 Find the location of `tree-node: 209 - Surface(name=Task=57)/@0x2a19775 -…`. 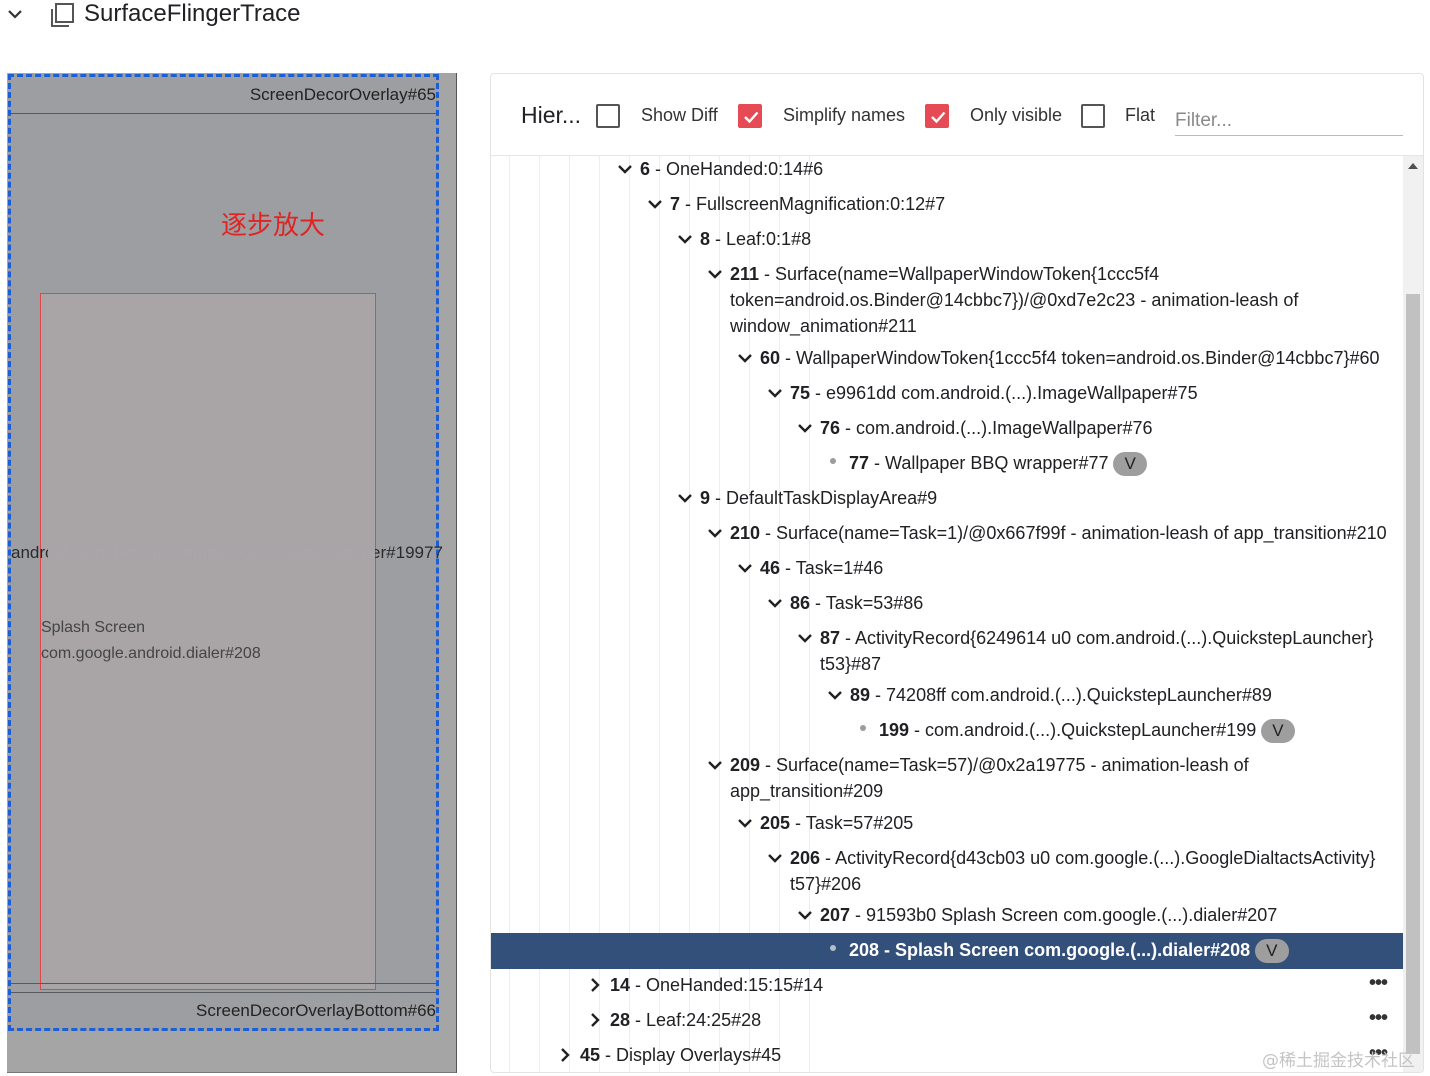

tree-node: 209 - Surface(name=Task=57)/@0x2a19775 -… is located at coordinates (1010, 778).